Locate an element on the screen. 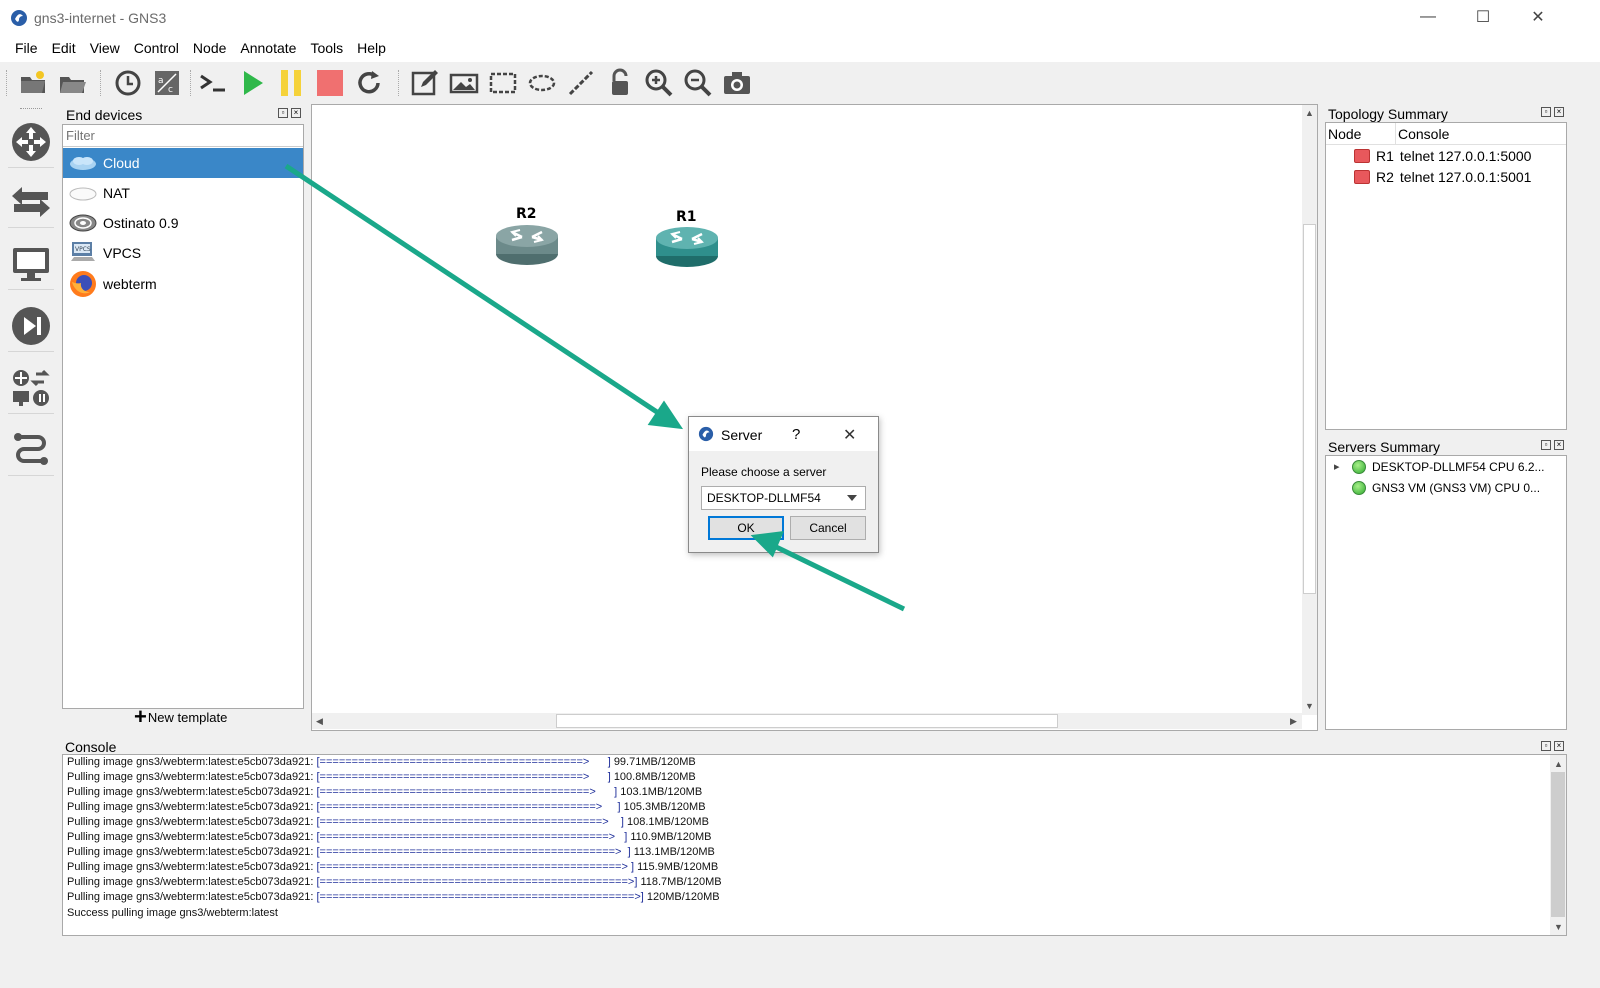  suspend-all-icon is located at coordinates (291, 83).